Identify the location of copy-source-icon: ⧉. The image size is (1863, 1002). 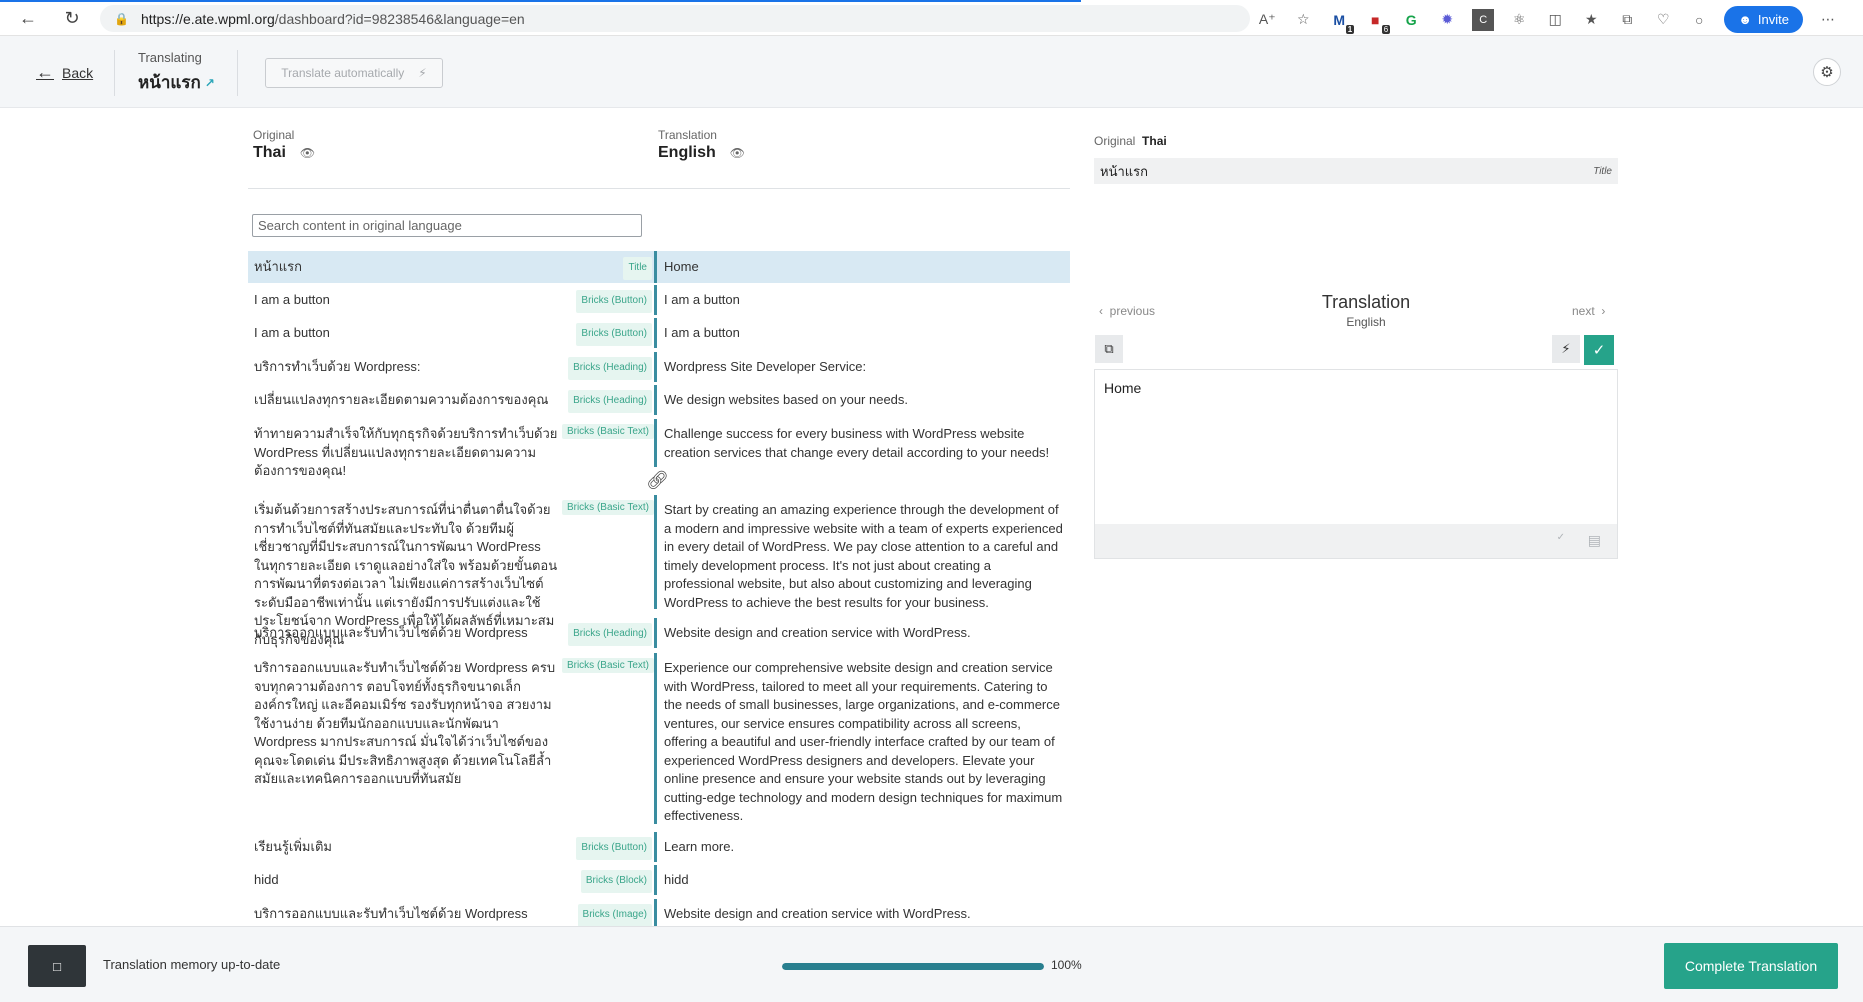
(1109, 349).